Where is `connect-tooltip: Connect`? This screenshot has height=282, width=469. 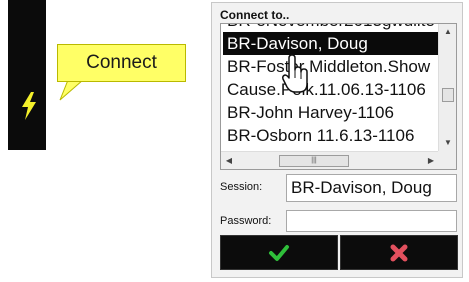
connect-tooltip: Connect is located at coordinates (121, 63).